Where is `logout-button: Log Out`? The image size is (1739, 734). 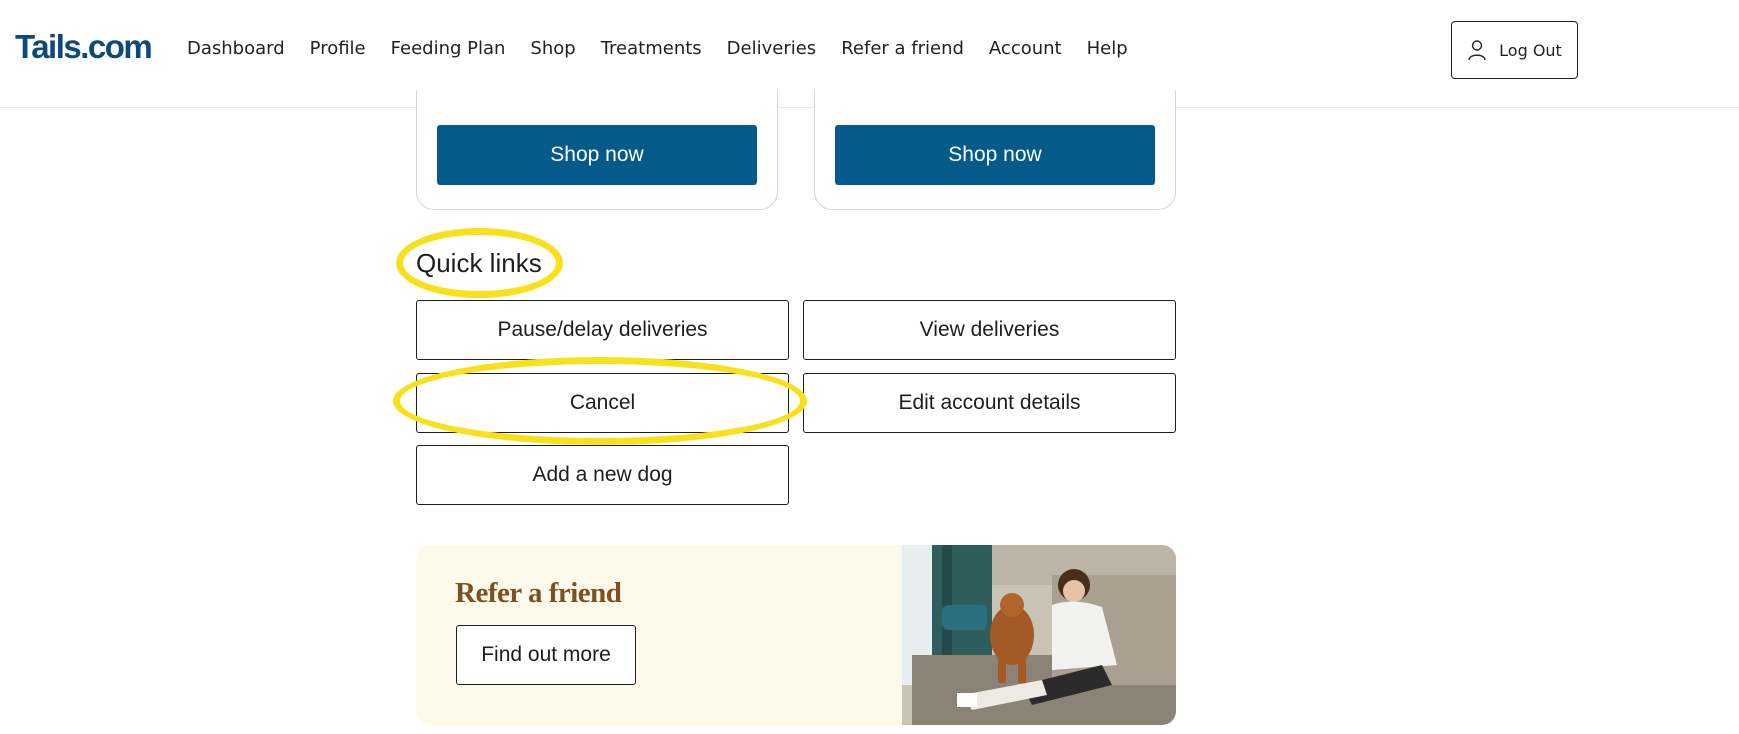
logout-button: Log Out is located at coordinates (1514, 50).